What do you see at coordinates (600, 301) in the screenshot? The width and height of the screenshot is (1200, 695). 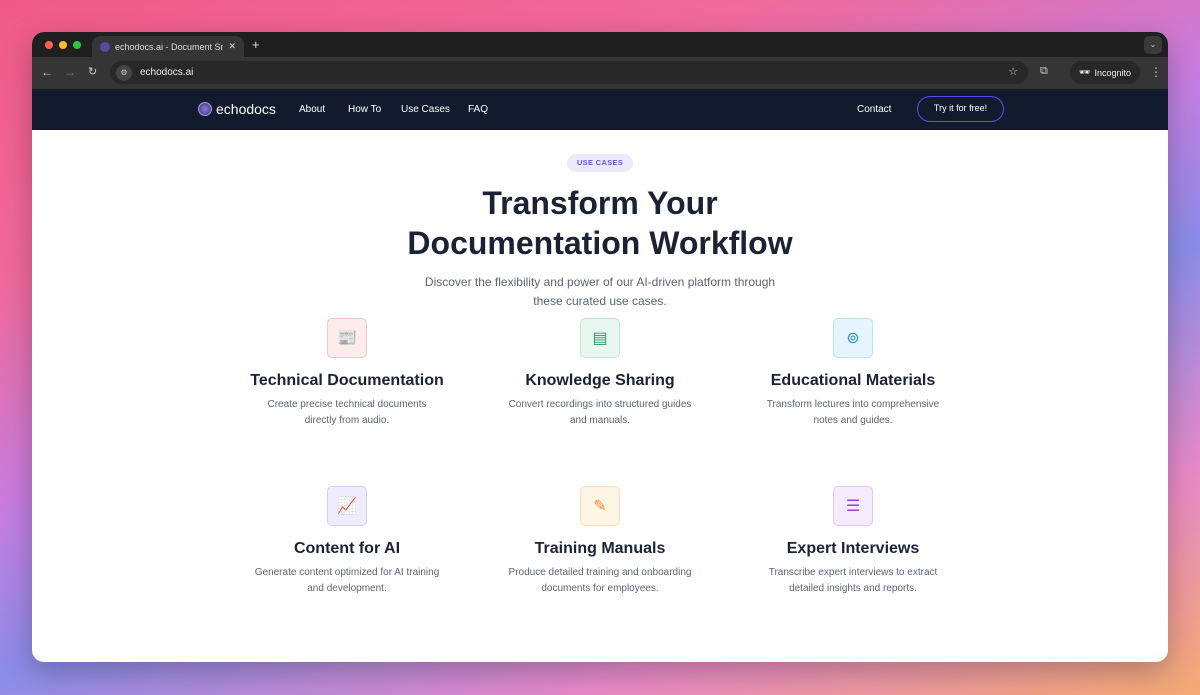 I see `subtitle-line-2: these curated use cases.` at bounding box center [600, 301].